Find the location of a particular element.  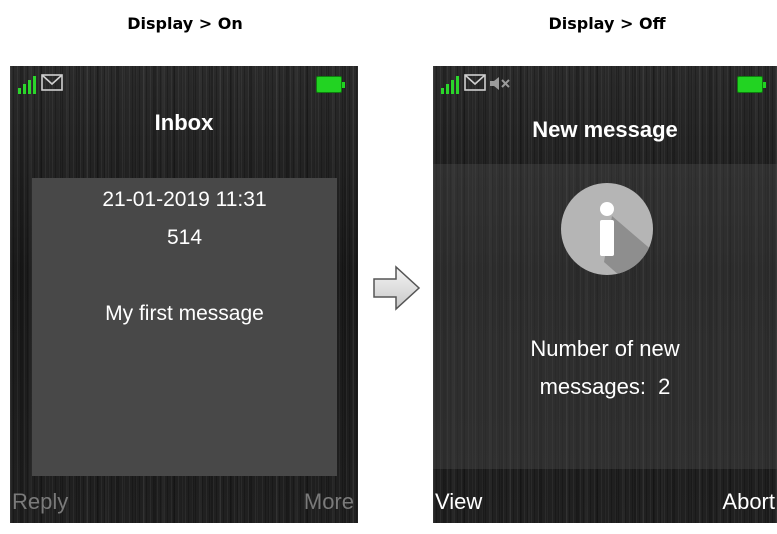

arrow-right-icon is located at coordinates (397, 288).